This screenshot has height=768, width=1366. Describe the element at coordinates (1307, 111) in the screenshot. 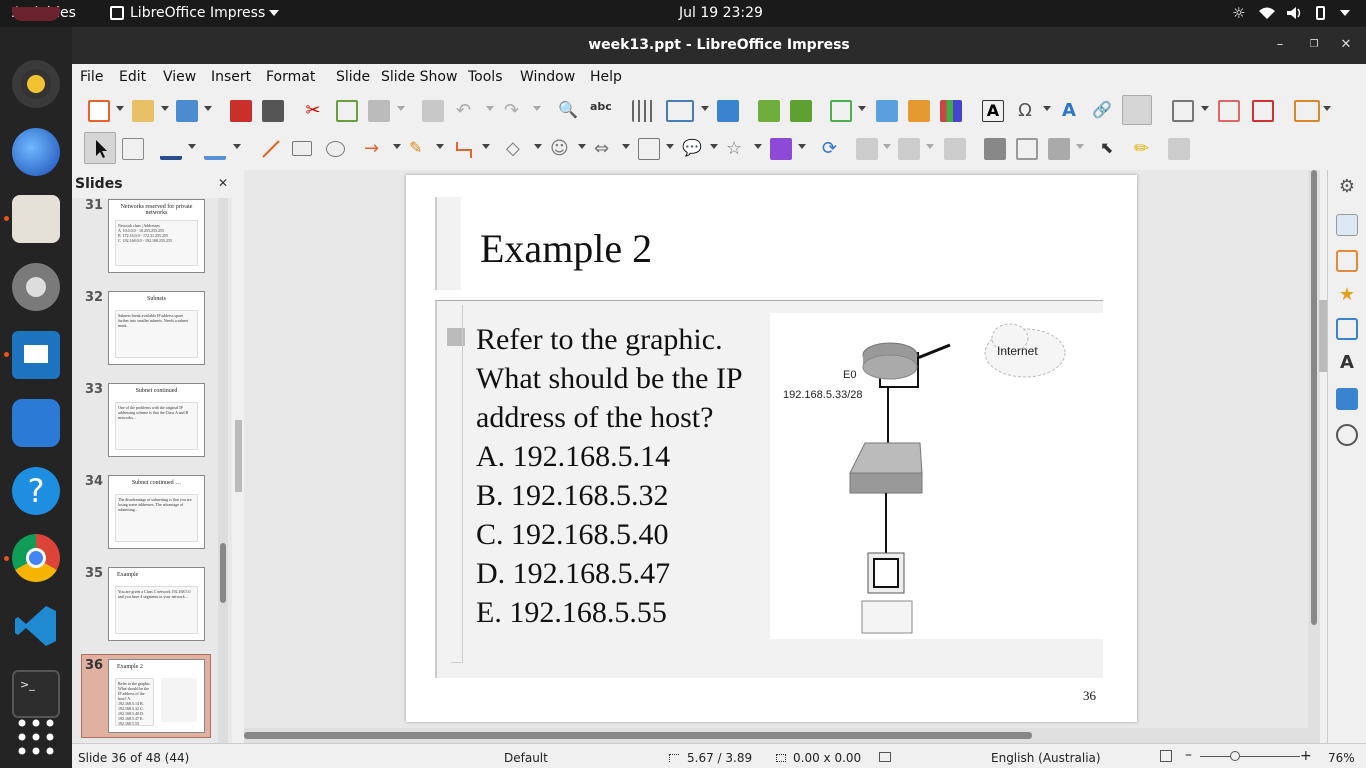

I see `slide-layout-icon` at that location.